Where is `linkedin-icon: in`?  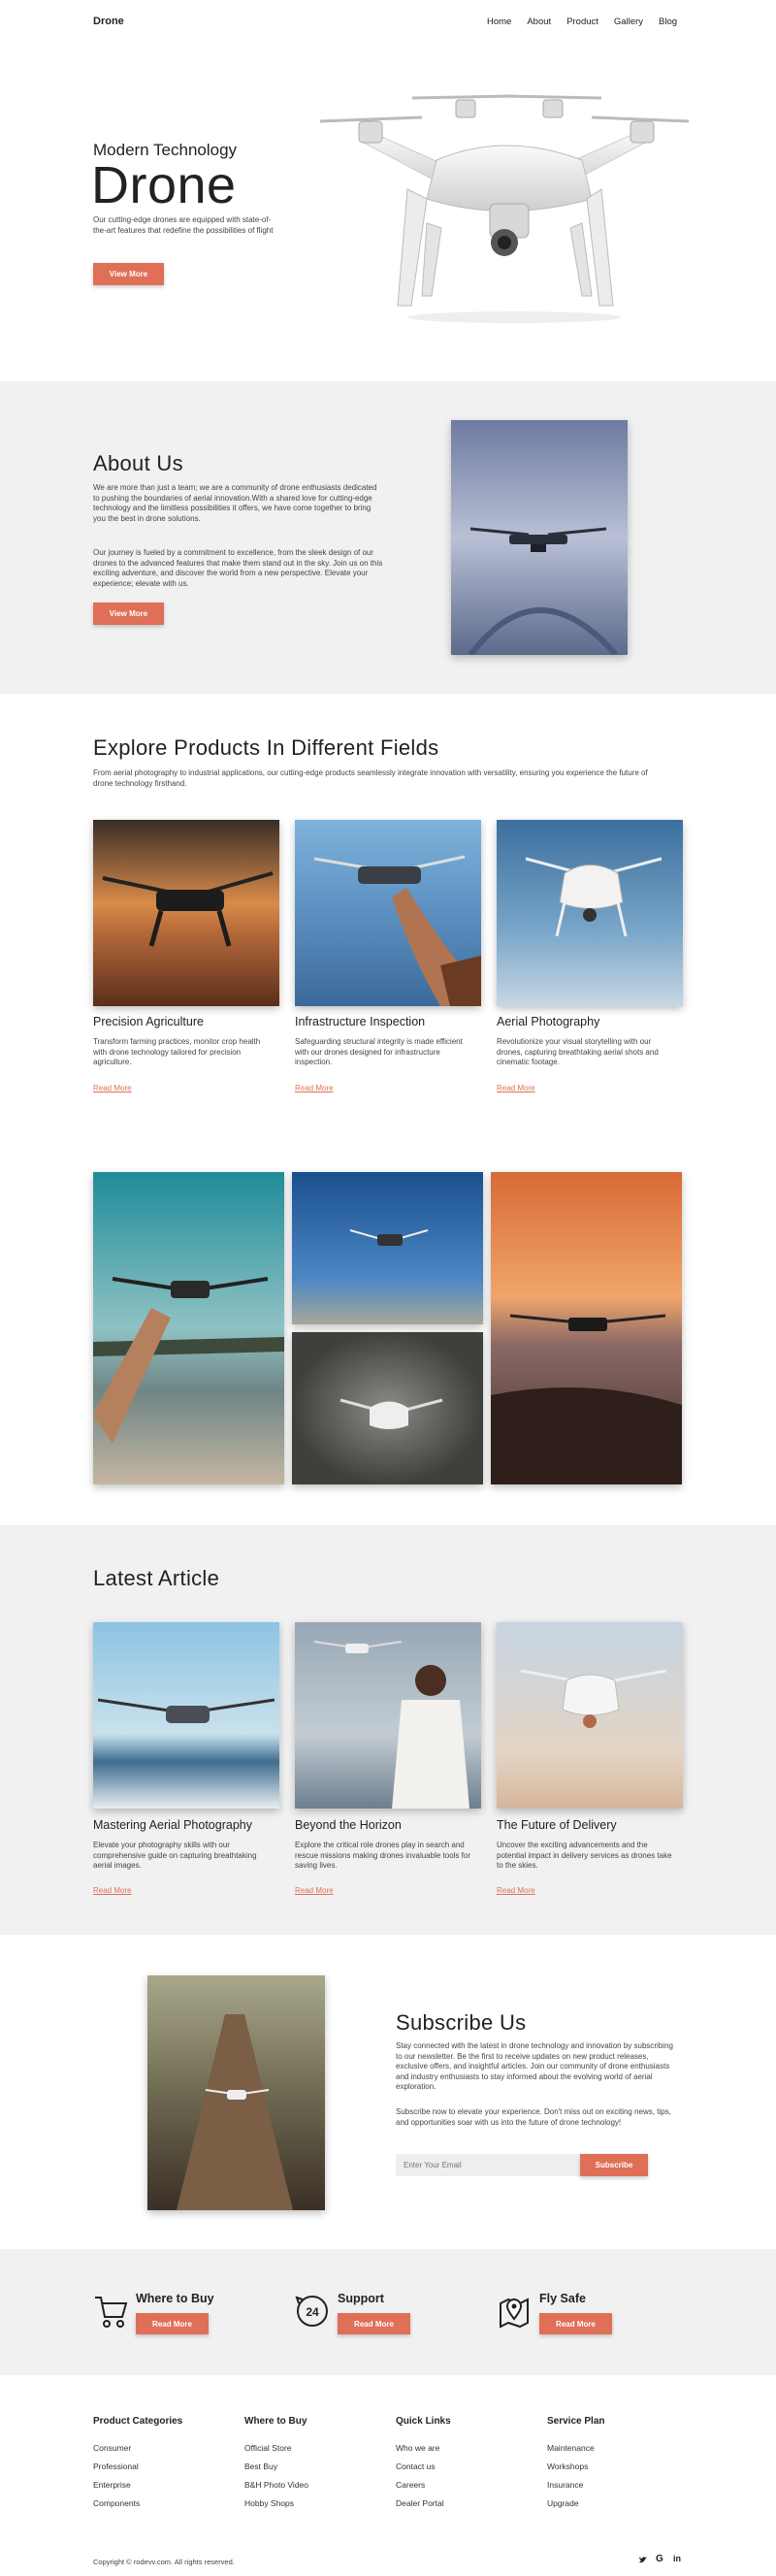 linkedin-icon: in is located at coordinates (677, 2558).